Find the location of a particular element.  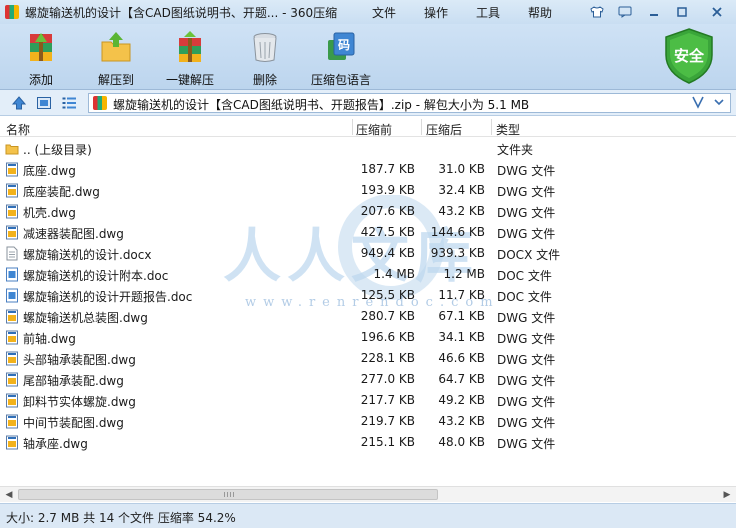

file-row: 螺旋输送机的设计附本.doc 1.4 MB 1.2 MB DOC 文件 is located at coordinates (368, 274).